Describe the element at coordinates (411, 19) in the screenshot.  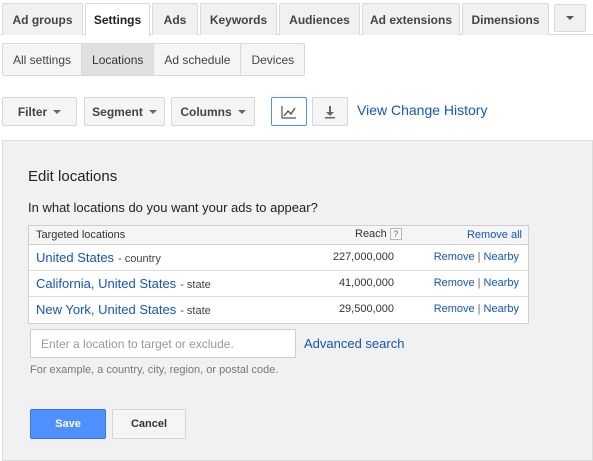
I see `tab-ad-extensions: Ad extensions` at that location.